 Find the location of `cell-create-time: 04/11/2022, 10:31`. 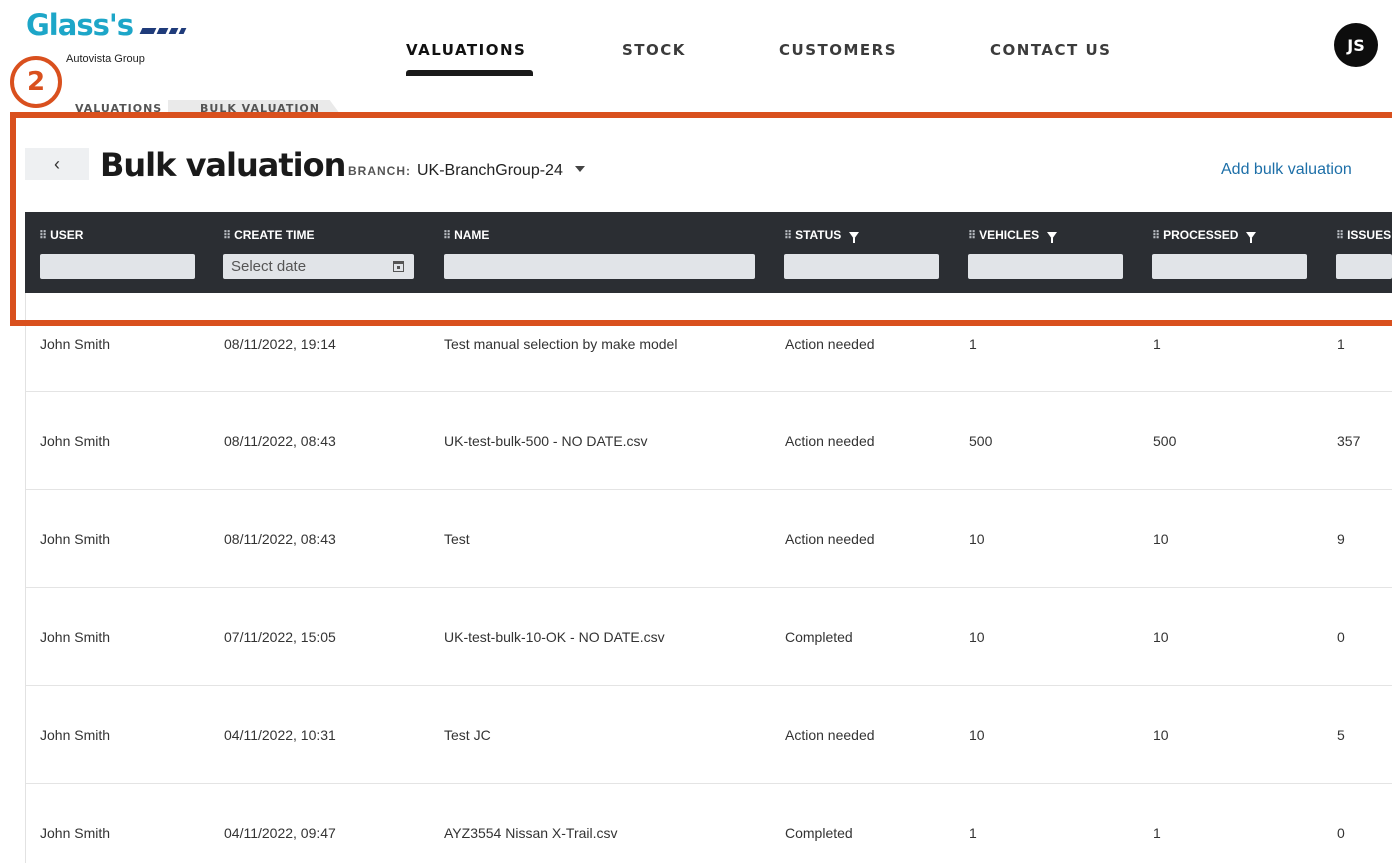

cell-create-time: 04/11/2022, 10:31 is located at coordinates (280, 735).